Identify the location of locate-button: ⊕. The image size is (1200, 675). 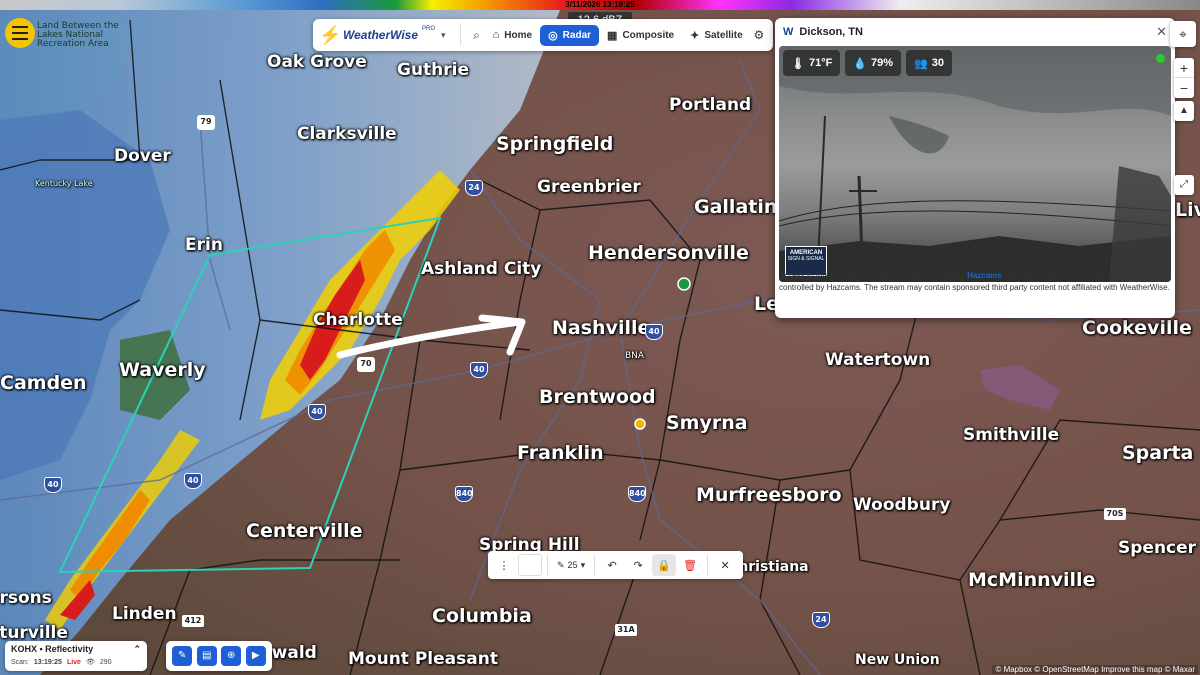
(231, 656).